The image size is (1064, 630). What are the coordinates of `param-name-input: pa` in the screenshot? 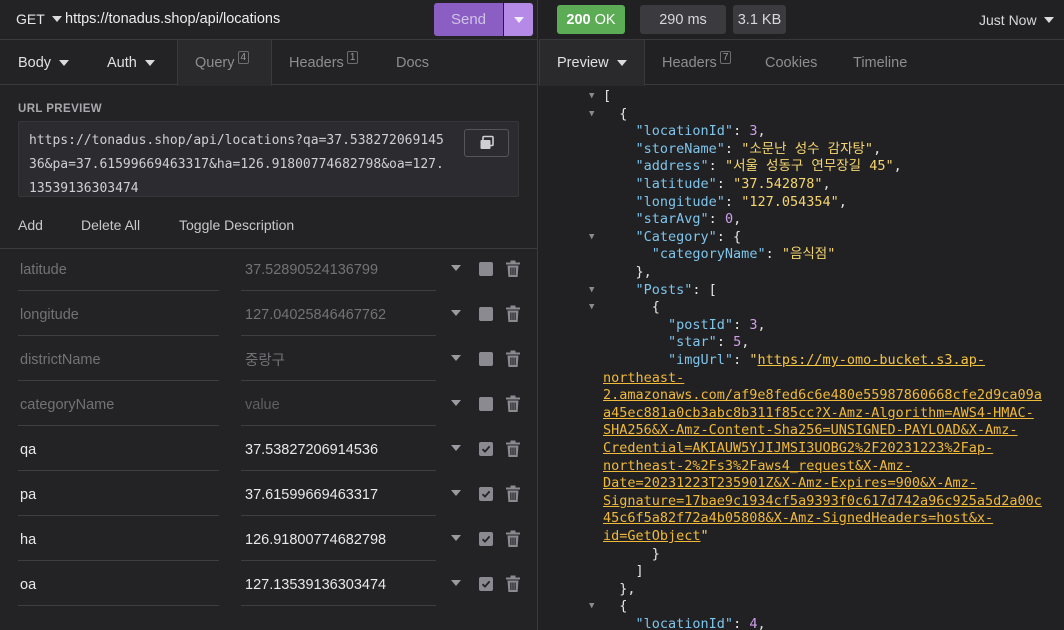 It's located at (118, 495).